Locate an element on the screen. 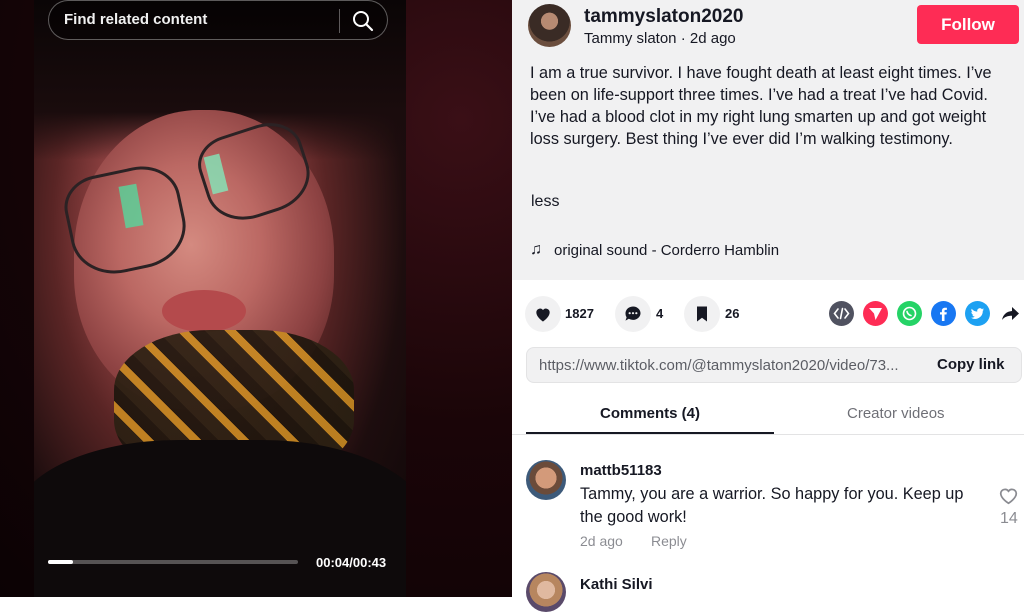  search-input: Find related content is located at coordinates (135, 19).